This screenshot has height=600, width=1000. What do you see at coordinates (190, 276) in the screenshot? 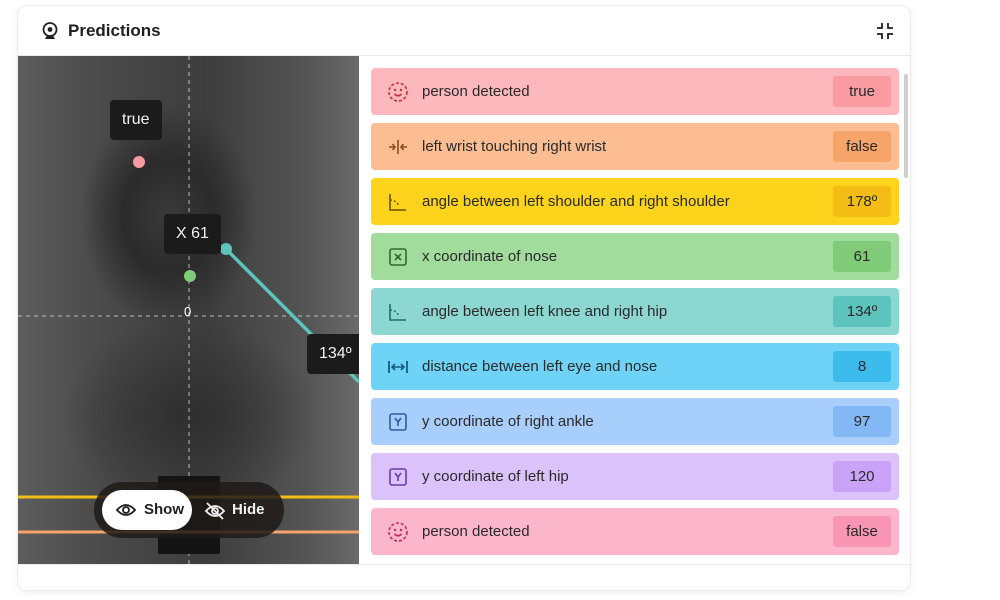
I see `nose-point` at bounding box center [190, 276].